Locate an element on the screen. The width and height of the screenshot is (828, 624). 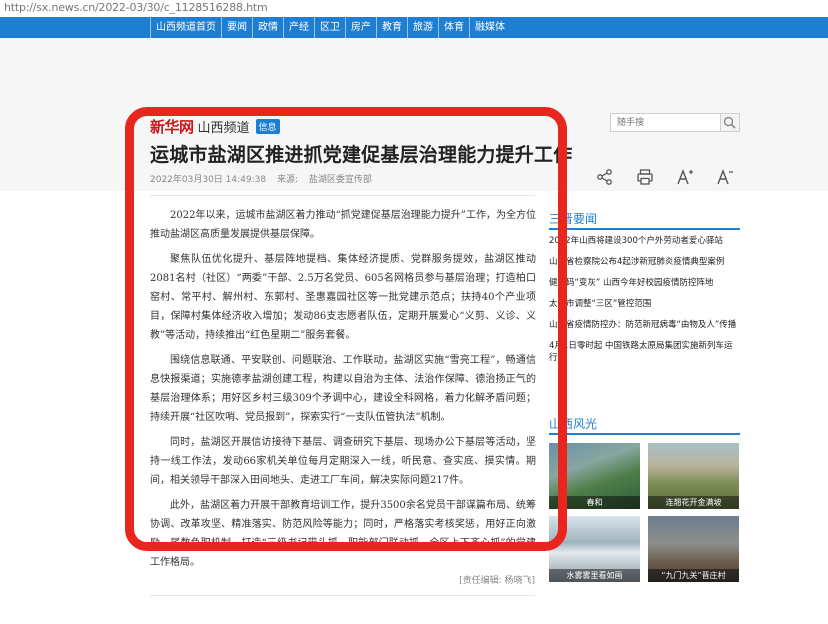
nav-item-news: 要闻 is located at coordinates (237, 27).